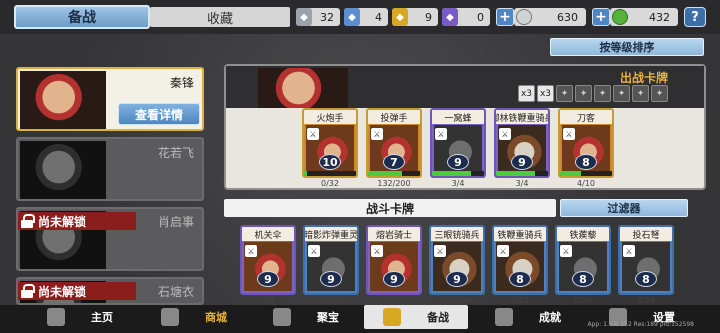  What do you see at coordinates (457, 300) in the screenshot?
I see `card-count: 32/100` at bounding box center [457, 300].